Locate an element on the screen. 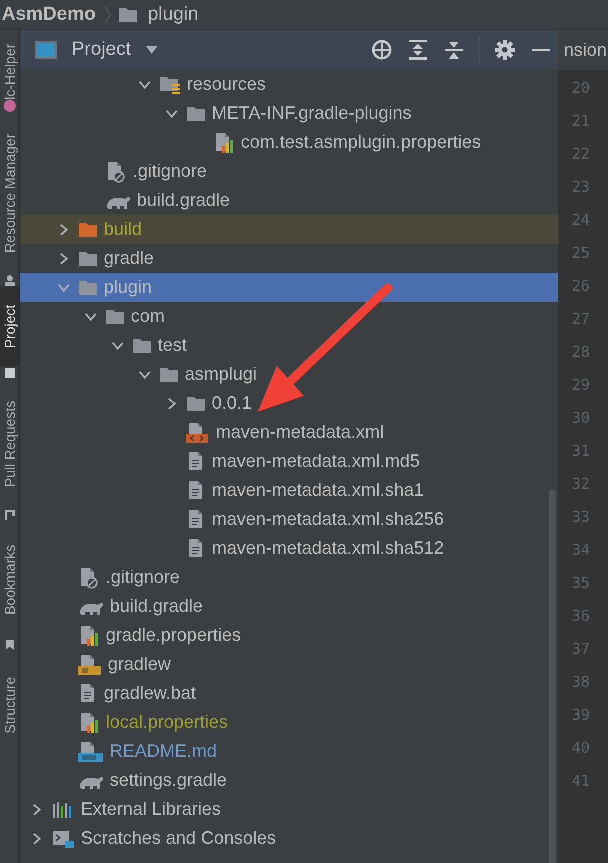 The height and width of the screenshot is (863, 608). tree-item: resources is located at coordinates (289, 84).